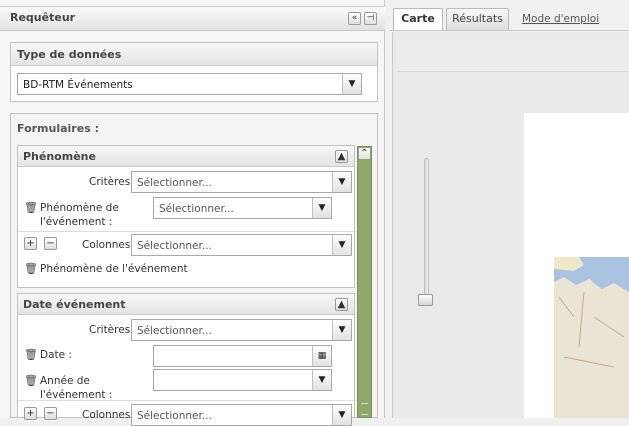 The width and height of the screenshot is (629, 426). I want to click on annee-field-label: Année de l'événement :, so click(76, 388).